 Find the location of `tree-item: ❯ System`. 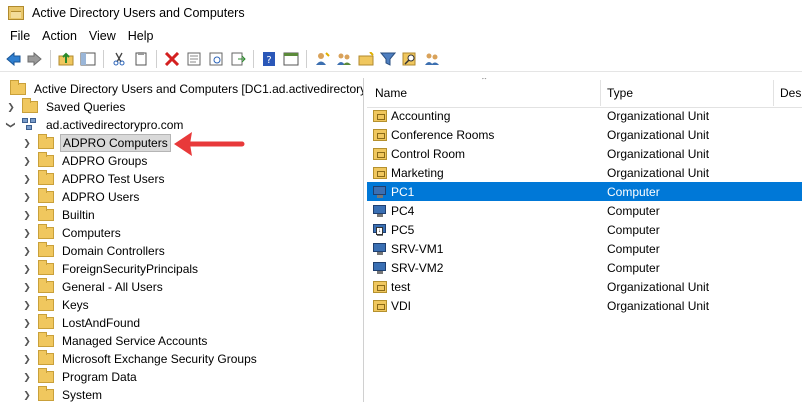

tree-item: ❯ System is located at coordinates (63, 394).